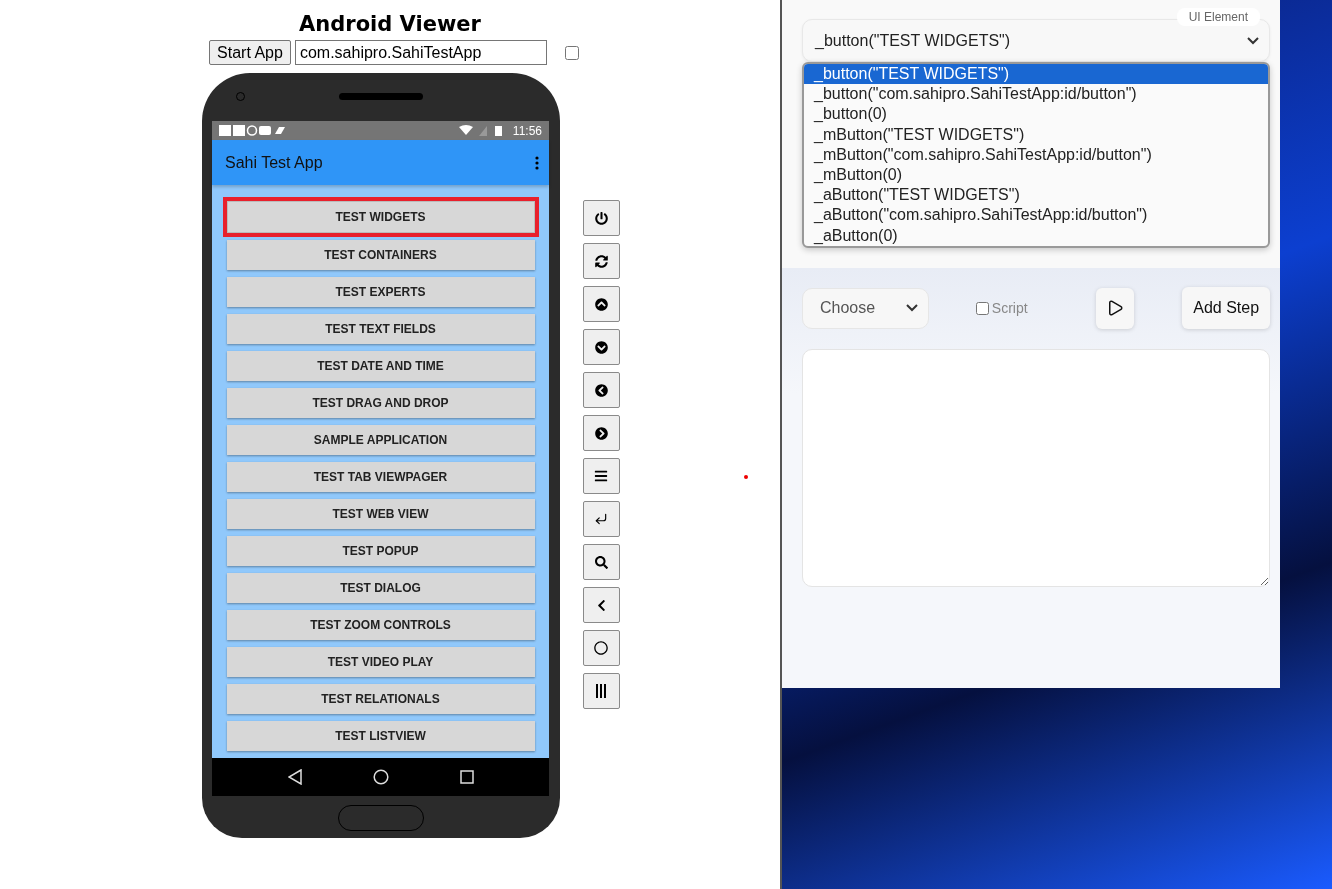 Image resolution: width=1332 pixels, height=889 pixels. I want to click on chevron-right-icon, so click(601, 433).